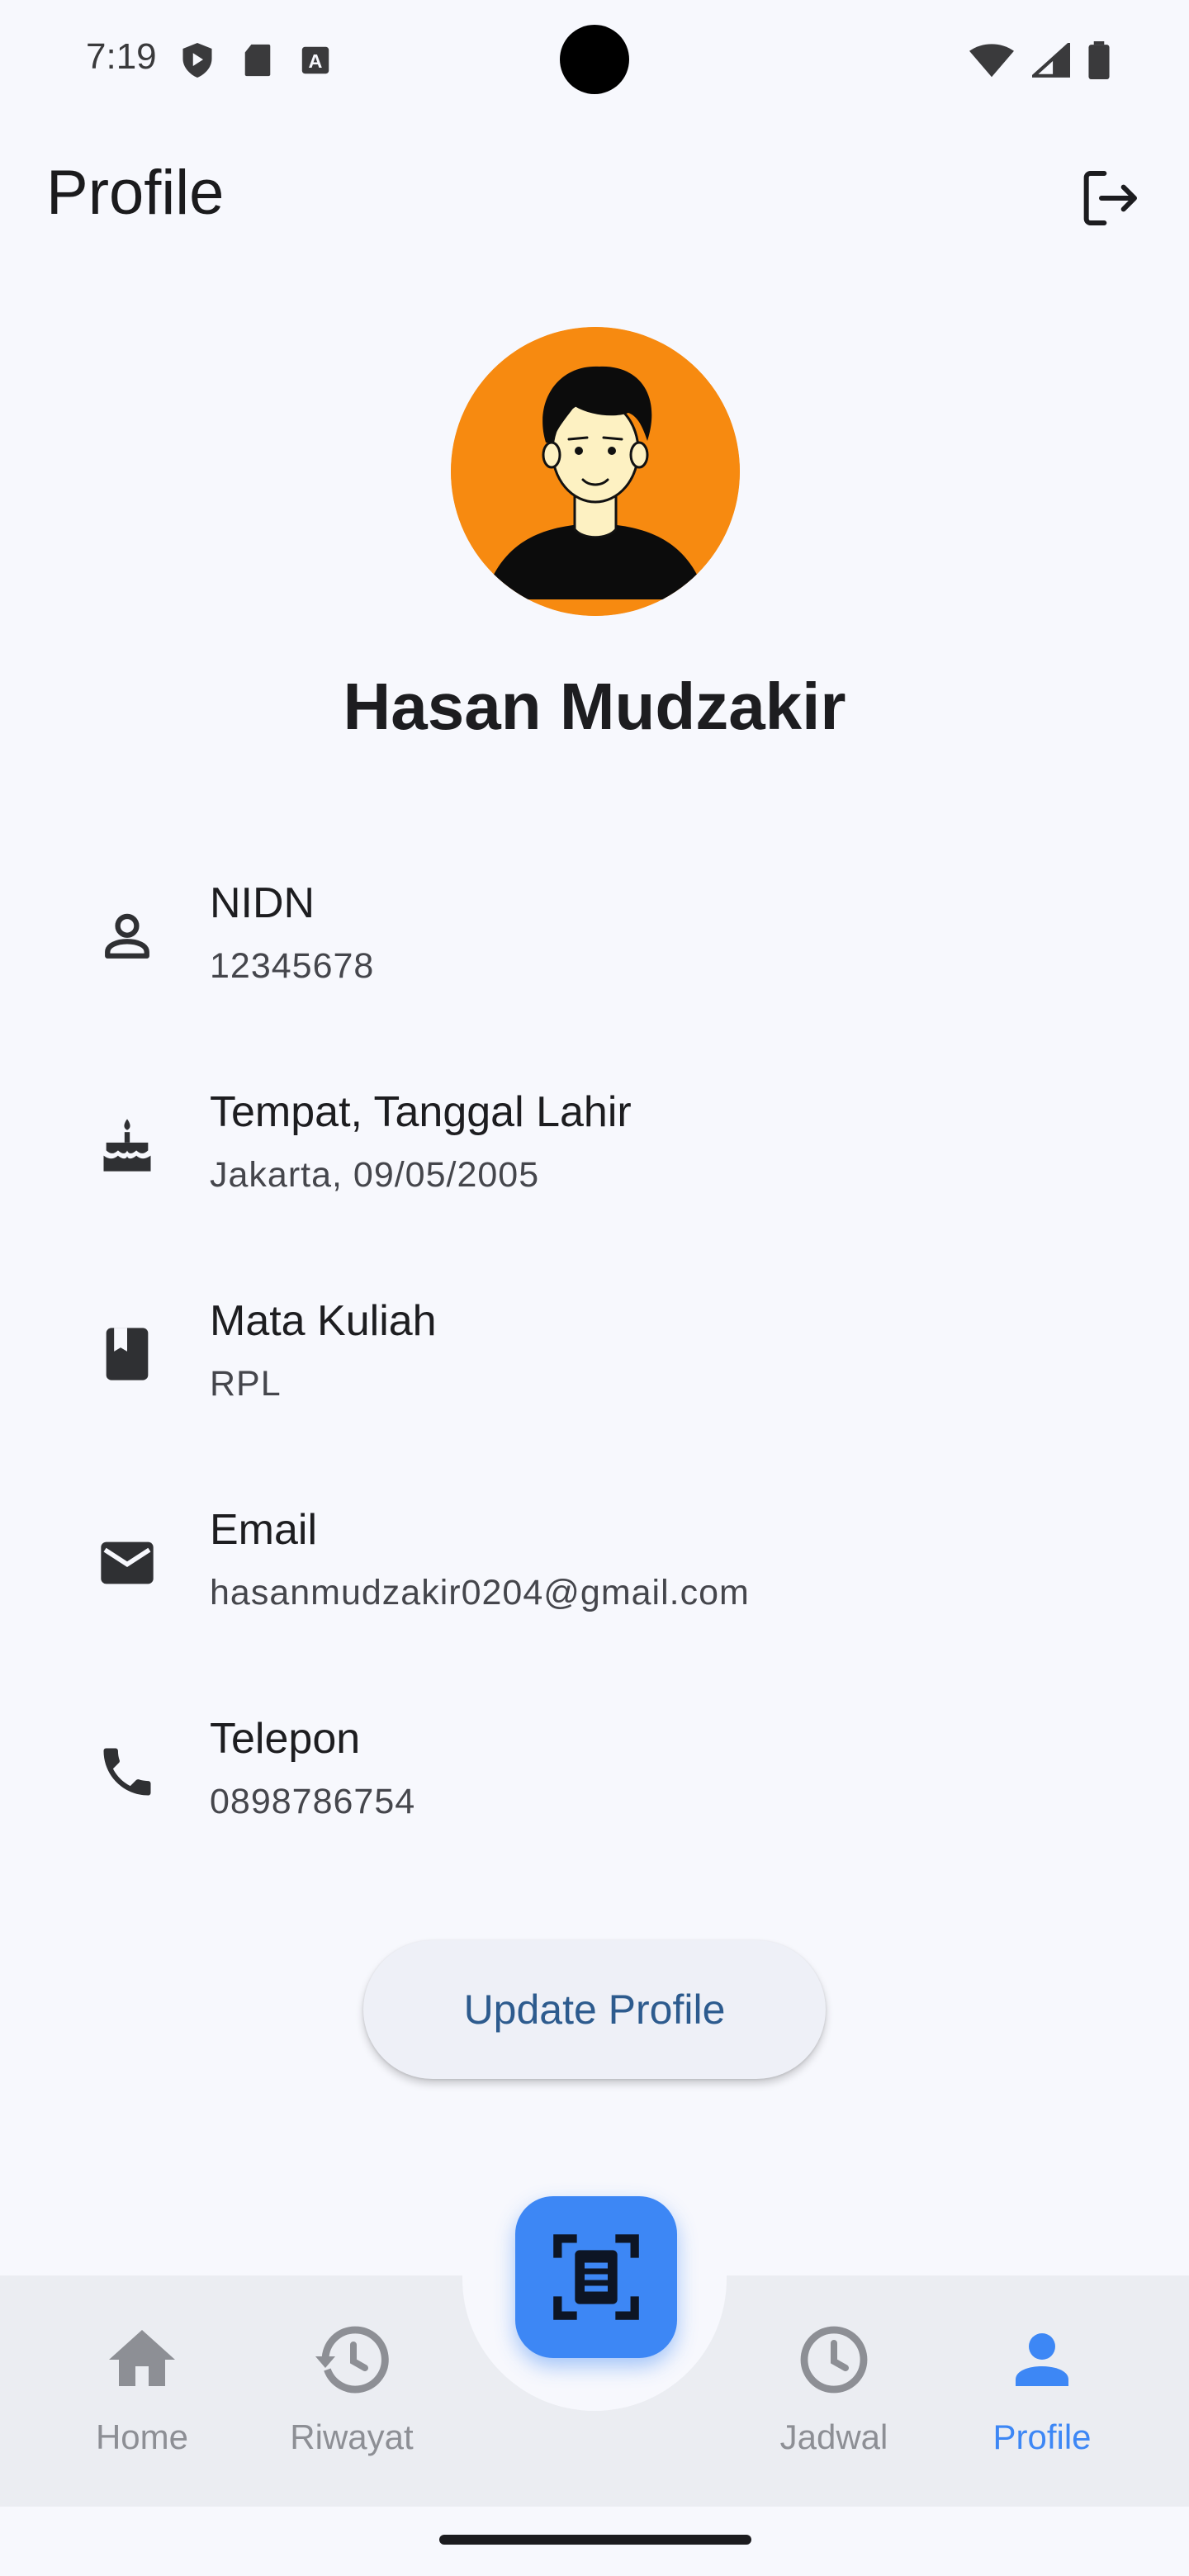 The image size is (1189, 2576). I want to click on page-title: Profile, so click(135, 193).